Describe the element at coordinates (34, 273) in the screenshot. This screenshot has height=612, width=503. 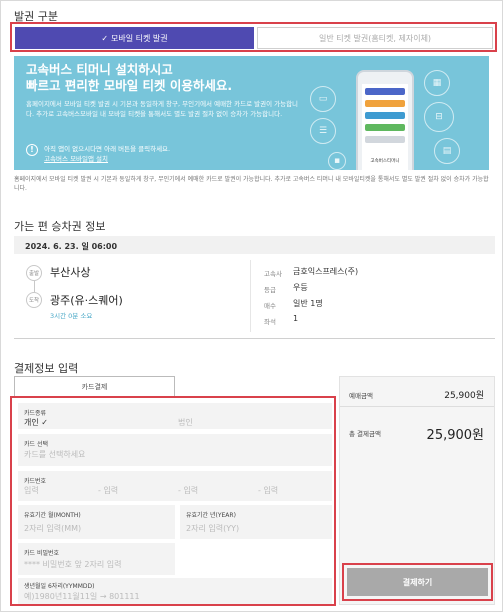
I see `departure-badge: 출발` at that location.